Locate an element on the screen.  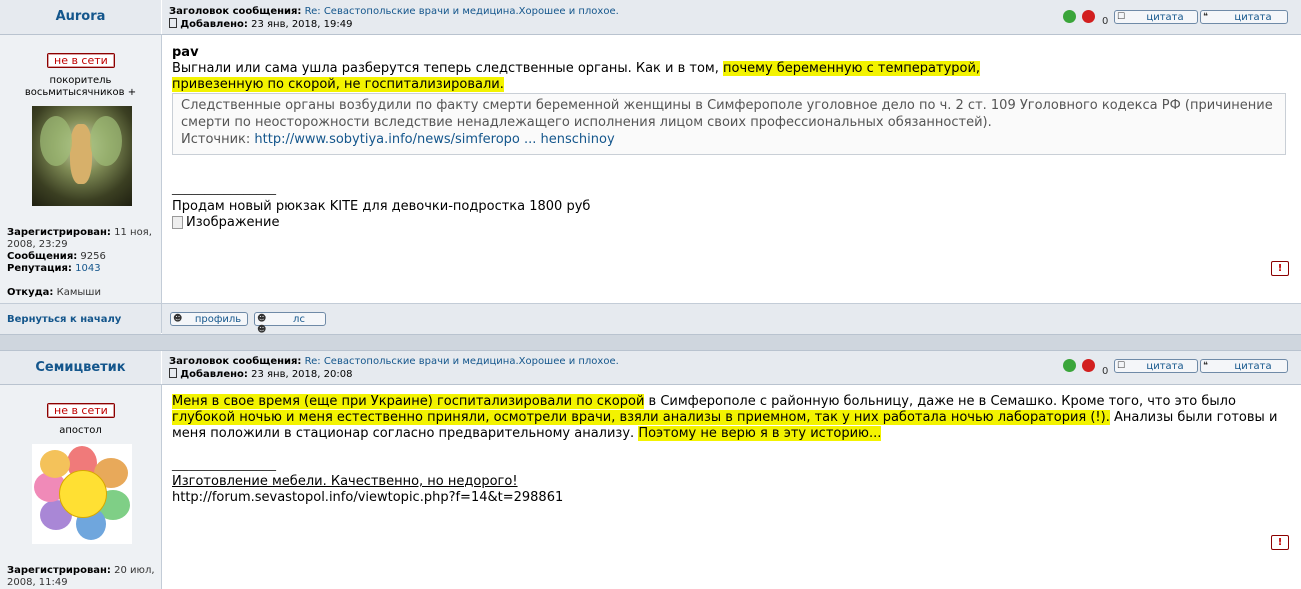
signature-image: Изображение is located at coordinates (225, 222).